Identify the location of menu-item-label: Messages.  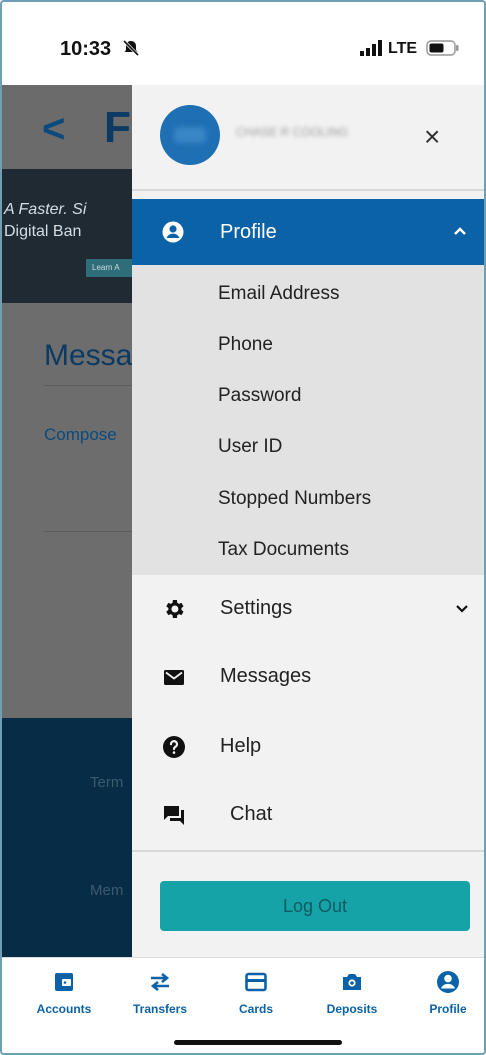
(266, 676).